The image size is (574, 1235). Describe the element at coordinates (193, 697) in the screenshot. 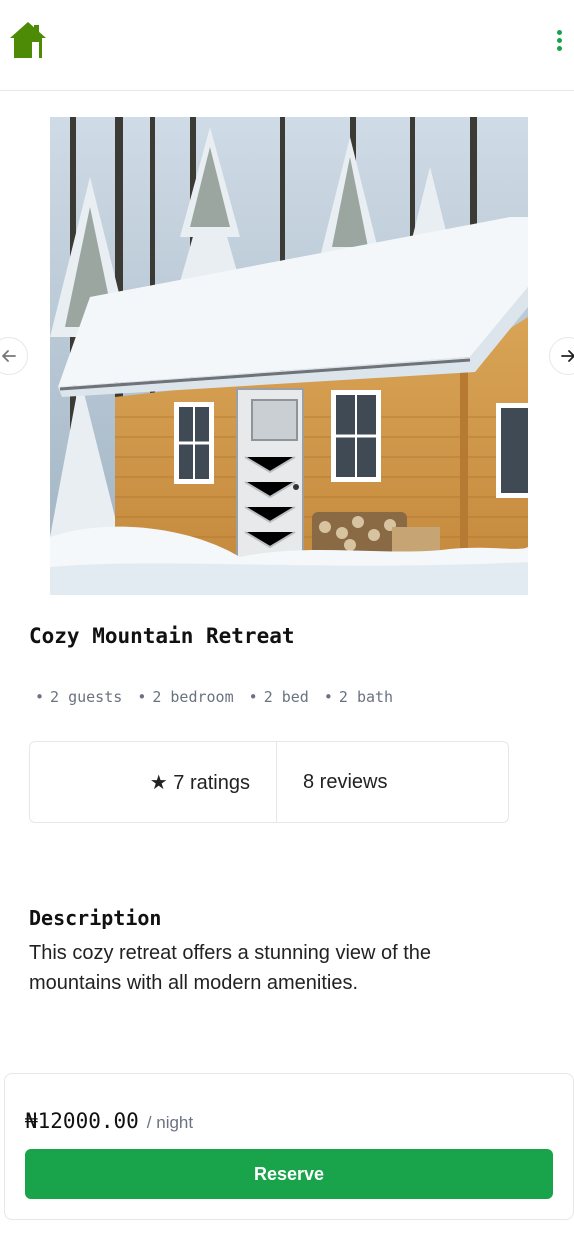

I see `feature-bedrooms: 2 bedroom` at that location.